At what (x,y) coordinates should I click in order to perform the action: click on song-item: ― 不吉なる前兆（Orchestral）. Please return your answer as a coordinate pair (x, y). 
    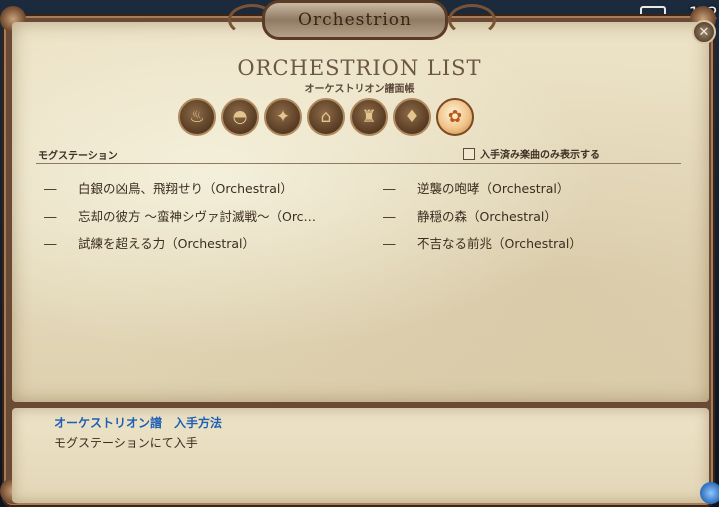
    Looking at the image, I should click on (482, 242).